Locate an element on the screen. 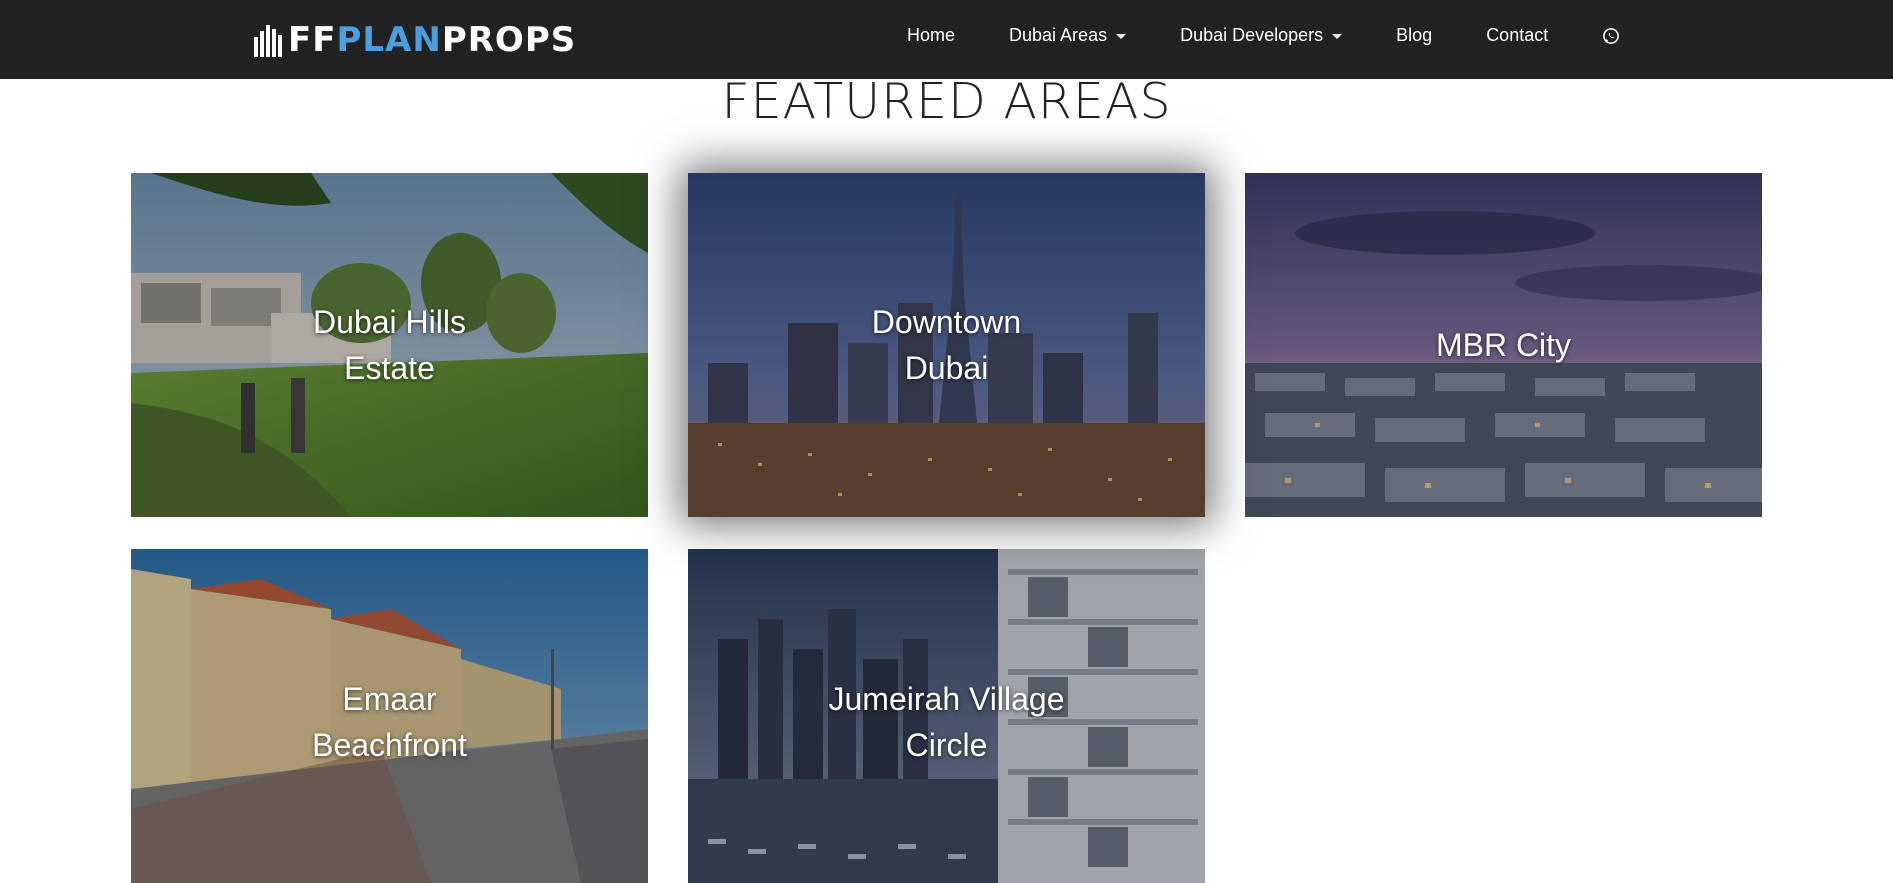 This screenshot has width=1893, height=883. nav-whatsapp is located at coordinates (1611, 36).